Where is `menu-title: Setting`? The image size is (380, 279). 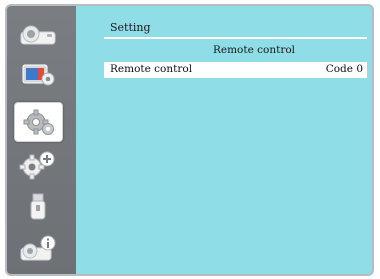 menu-title: Setting is located at coordinates (130, 27).